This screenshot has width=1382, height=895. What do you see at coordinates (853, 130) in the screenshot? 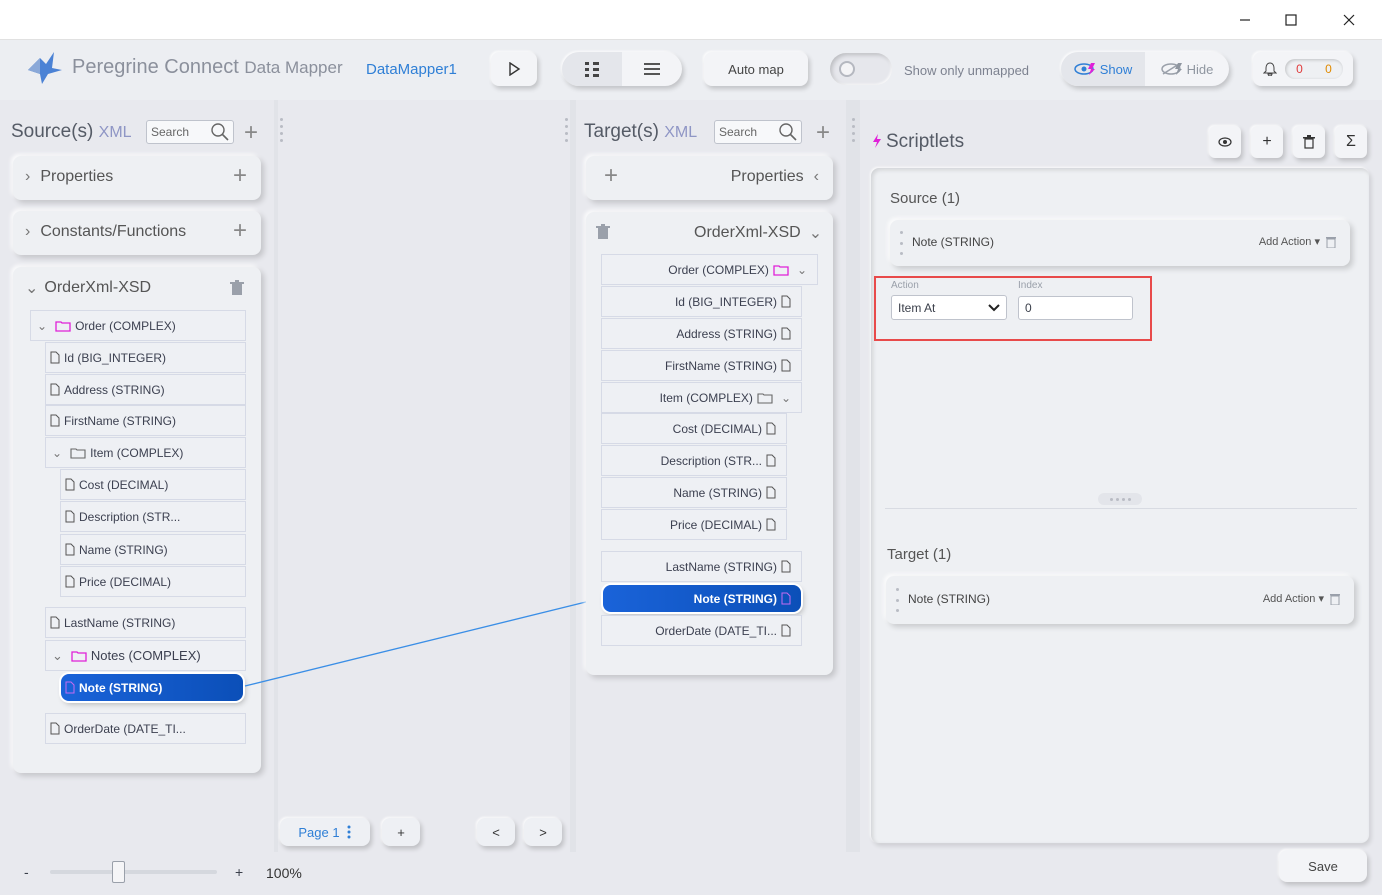
I see `scriptlets-panel-grip` at bounding box center [853, 130].